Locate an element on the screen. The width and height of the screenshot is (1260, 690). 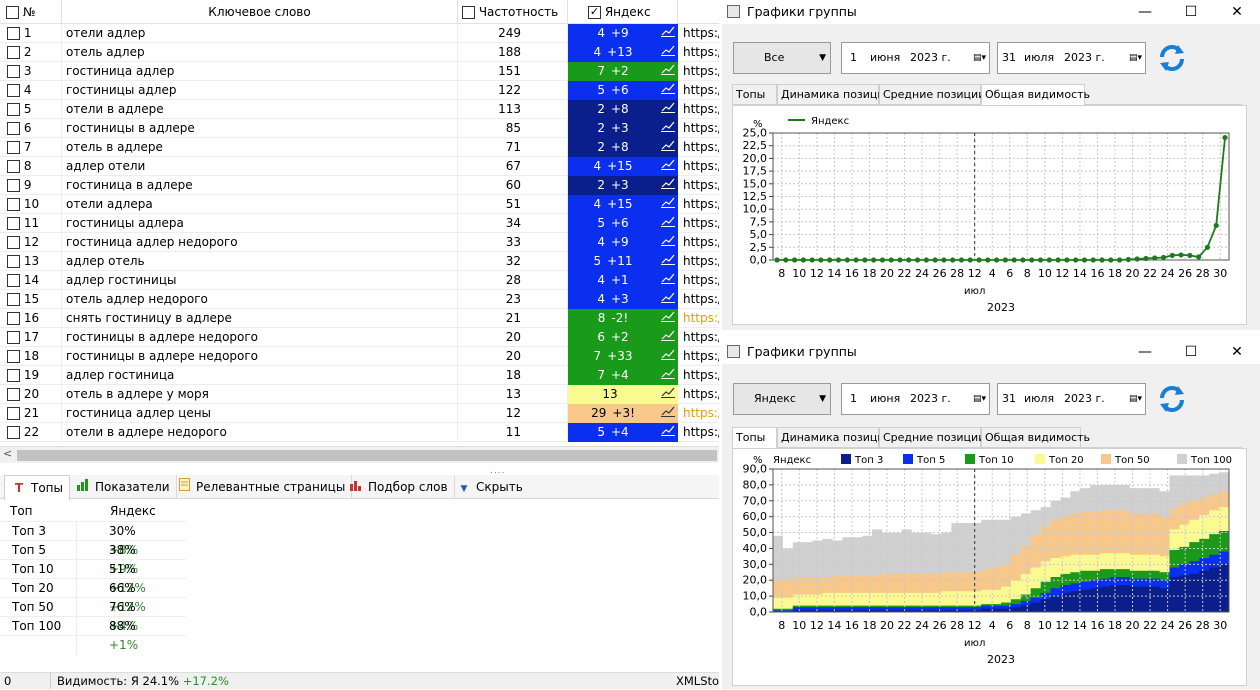
maximize-button: ☐ is located at coordinates (1191, 352).